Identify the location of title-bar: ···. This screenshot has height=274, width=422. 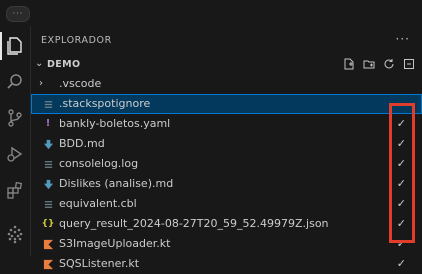
(211, 13).